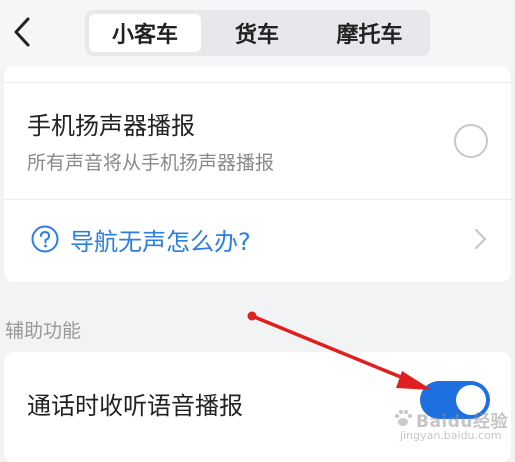  What do you see at coordinates (160, 242) in the screenshot?
I see `help-link-label: 导航无声怎么办?` at bounding box center [160, 242].